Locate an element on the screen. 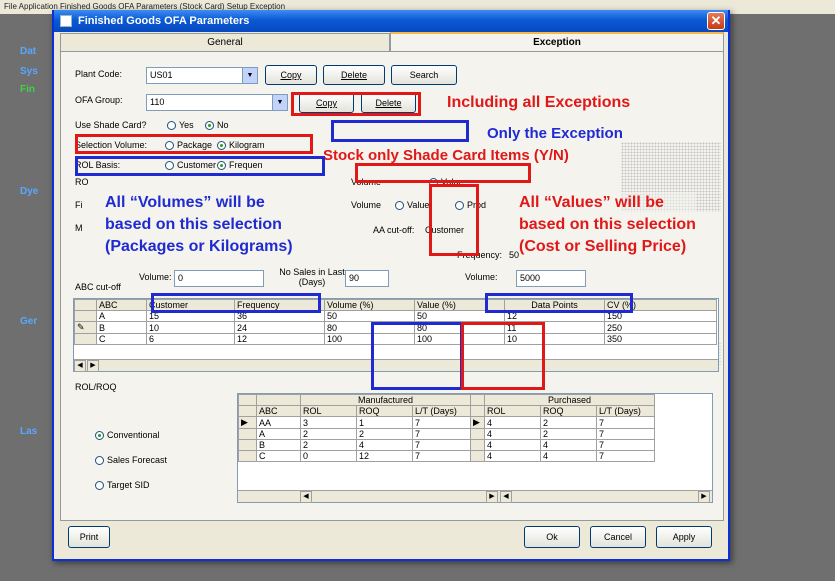 This screenshot has height=581, width=835. cell-frequency: 24 is located at coordinates (279, 327).